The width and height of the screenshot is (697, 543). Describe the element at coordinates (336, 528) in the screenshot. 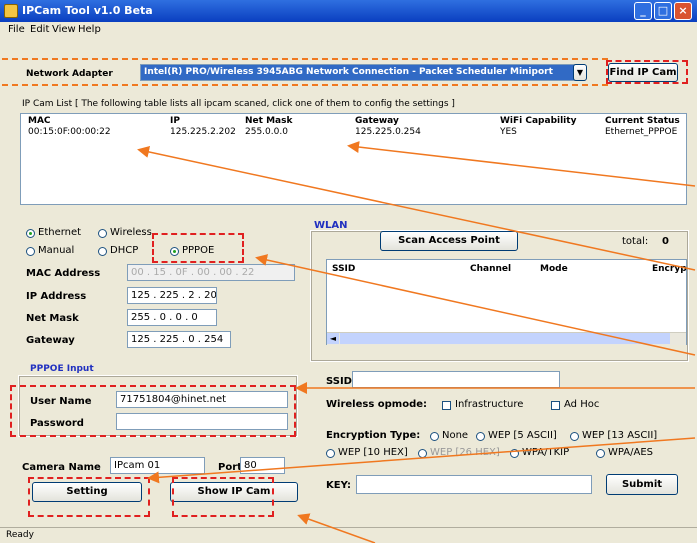

I see `arrow-to-show` at that location.